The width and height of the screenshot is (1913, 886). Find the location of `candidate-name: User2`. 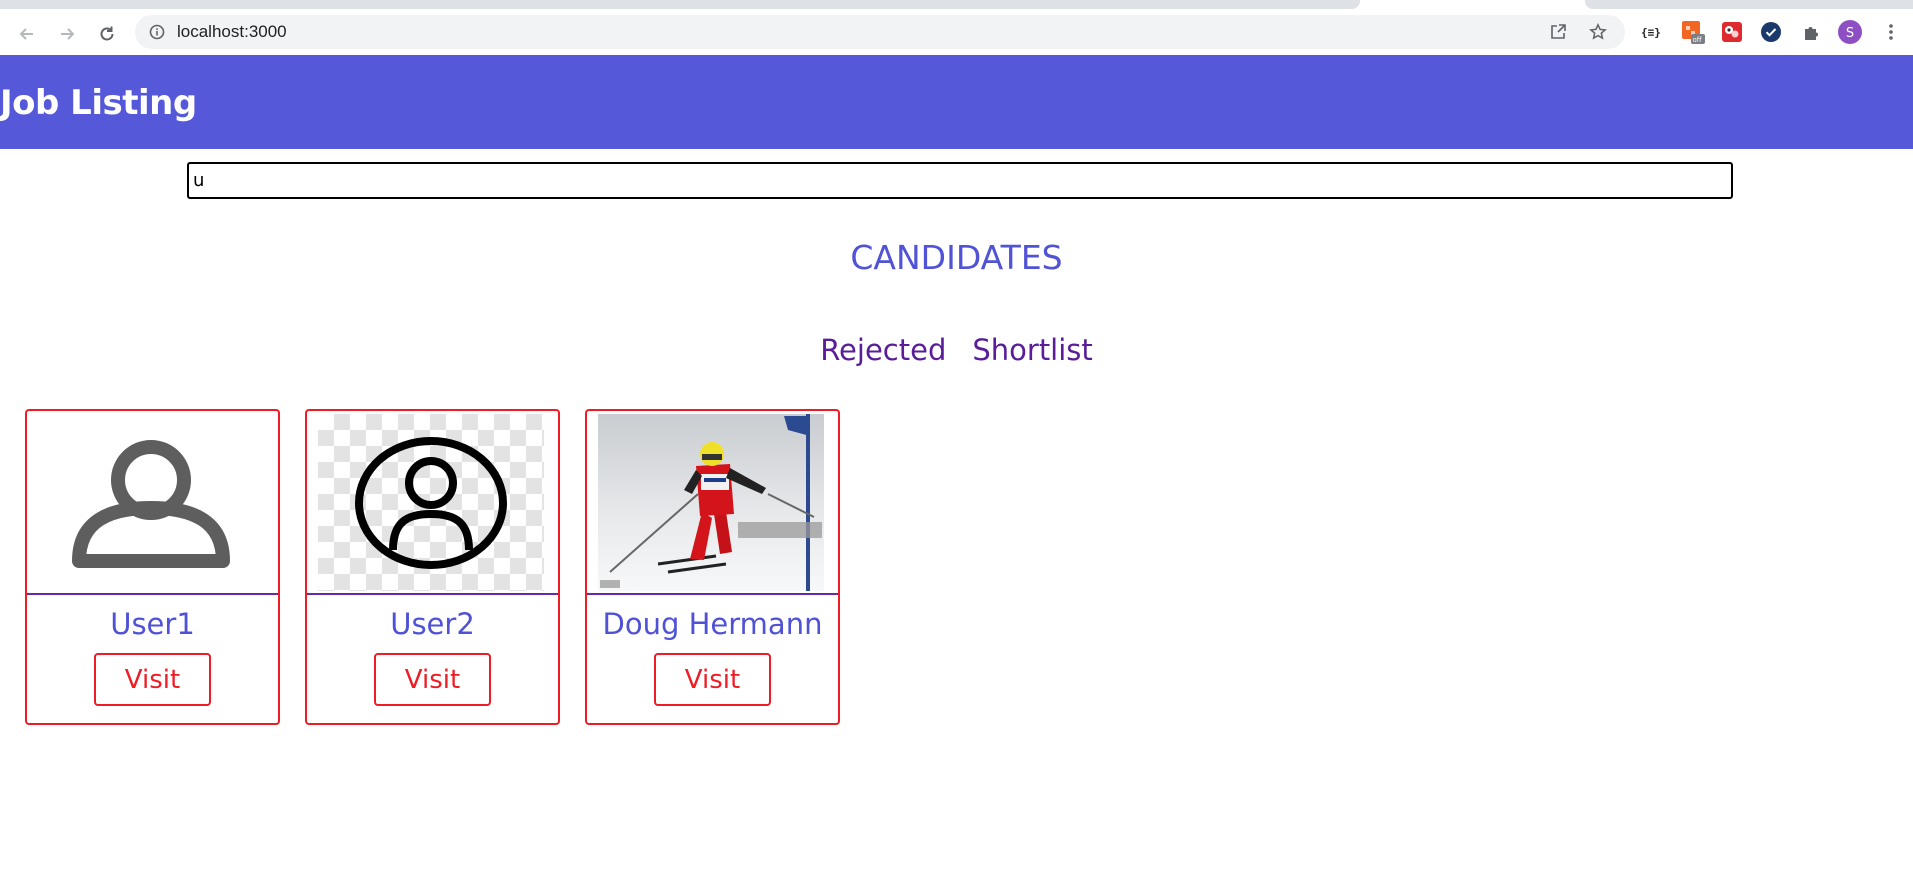

candidate-name: User2 is located at coordinates (432, 624).